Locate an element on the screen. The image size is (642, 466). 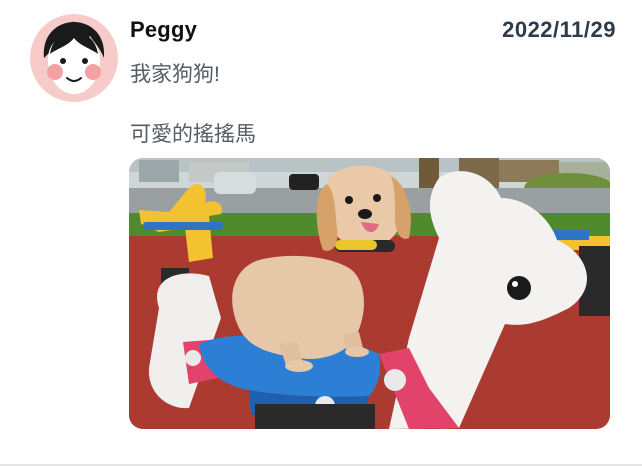
cartoon-face-icon is located at coordinates (74, 58).